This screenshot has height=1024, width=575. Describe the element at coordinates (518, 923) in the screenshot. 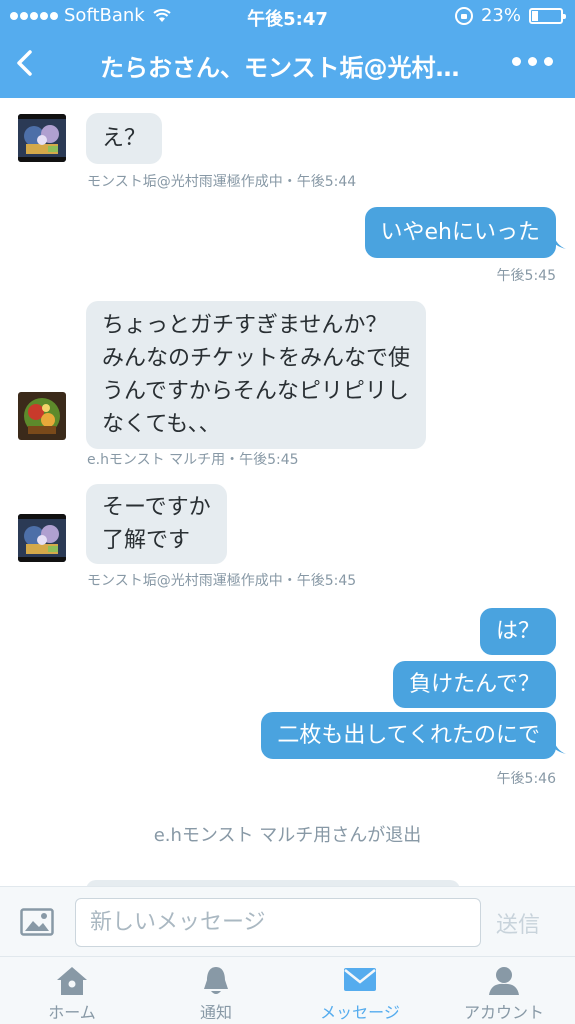

I see `send-button: 送信` at that location.